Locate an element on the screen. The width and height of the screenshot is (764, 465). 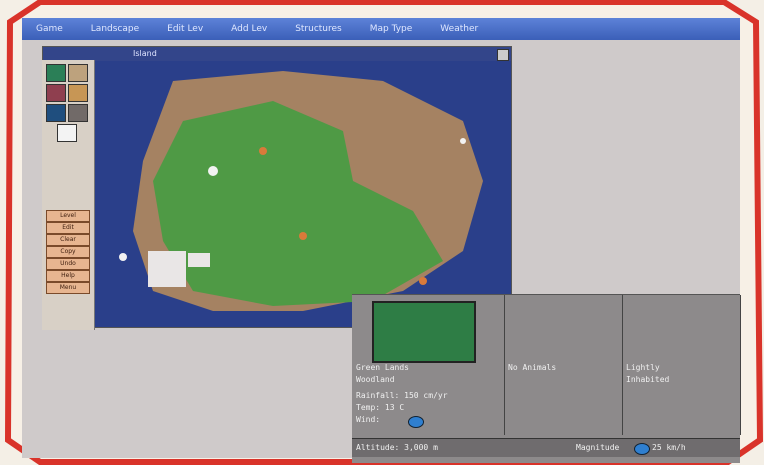
magnitude-indicator-icon is located at coordinates (642, 449).